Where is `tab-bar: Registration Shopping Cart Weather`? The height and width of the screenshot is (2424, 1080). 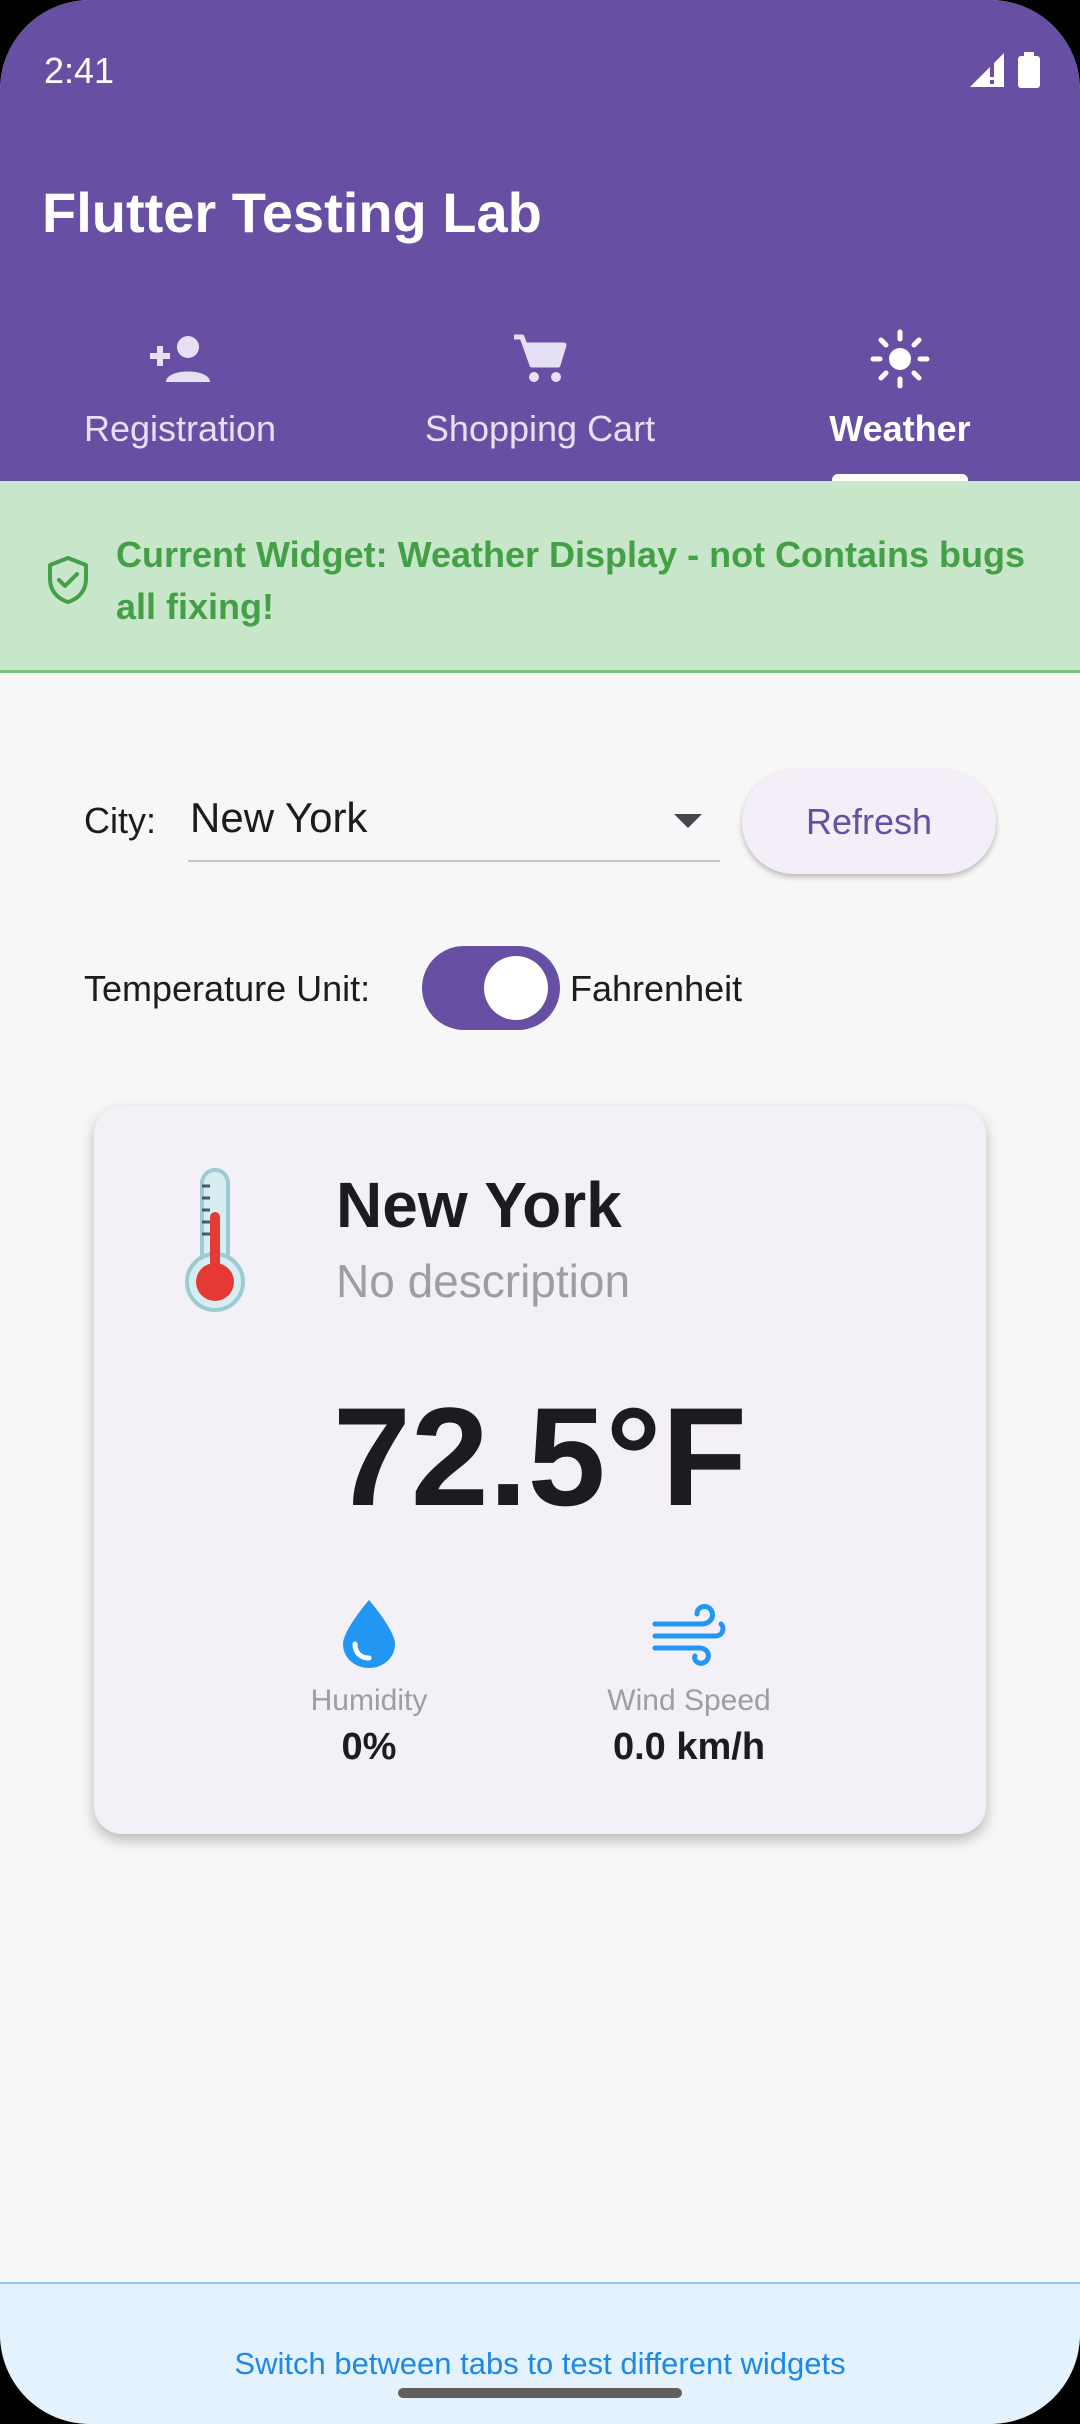 tab-bar: Registration Shopping Cart Weather is located at coordinates (540, 399).